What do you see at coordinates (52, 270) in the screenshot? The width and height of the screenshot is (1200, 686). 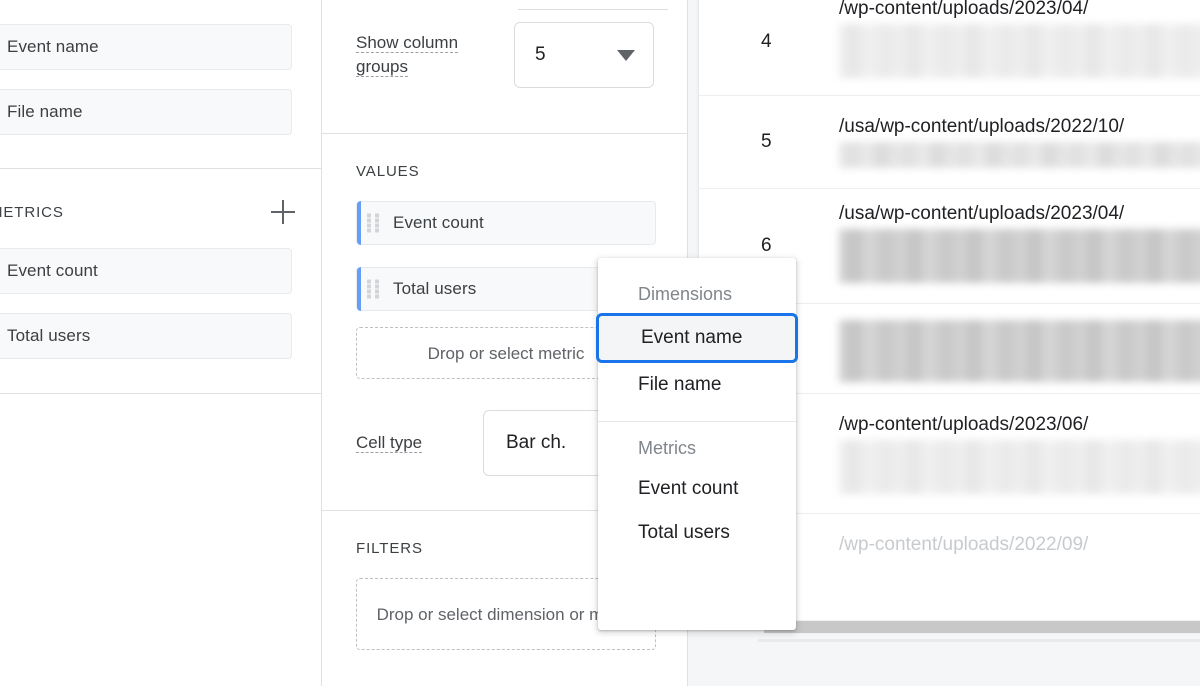 I see `metric-chip-label: Event count` at bounding box center [52, 270].